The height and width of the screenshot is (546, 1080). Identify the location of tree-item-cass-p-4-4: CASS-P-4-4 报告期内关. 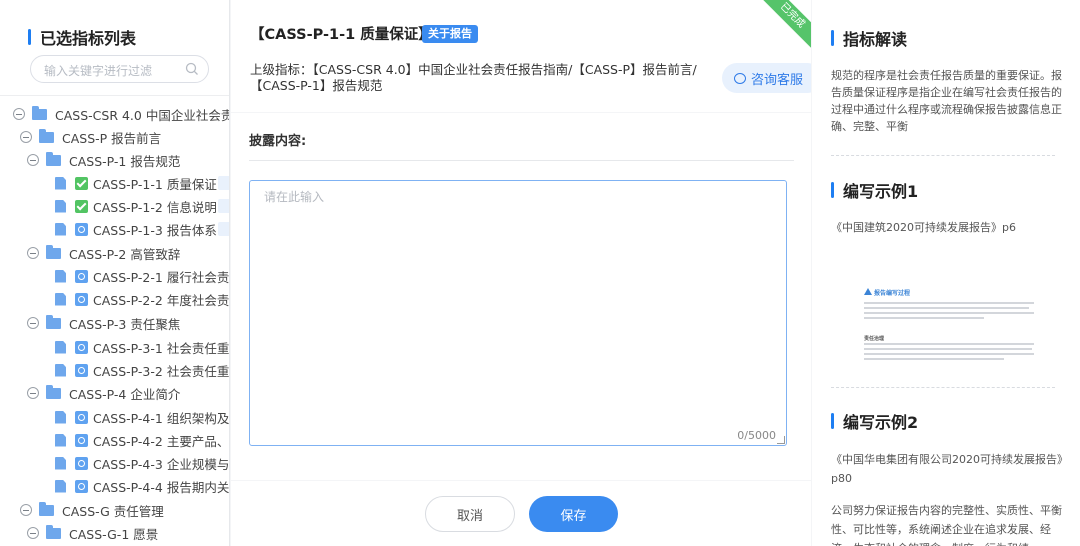
(142, 486).